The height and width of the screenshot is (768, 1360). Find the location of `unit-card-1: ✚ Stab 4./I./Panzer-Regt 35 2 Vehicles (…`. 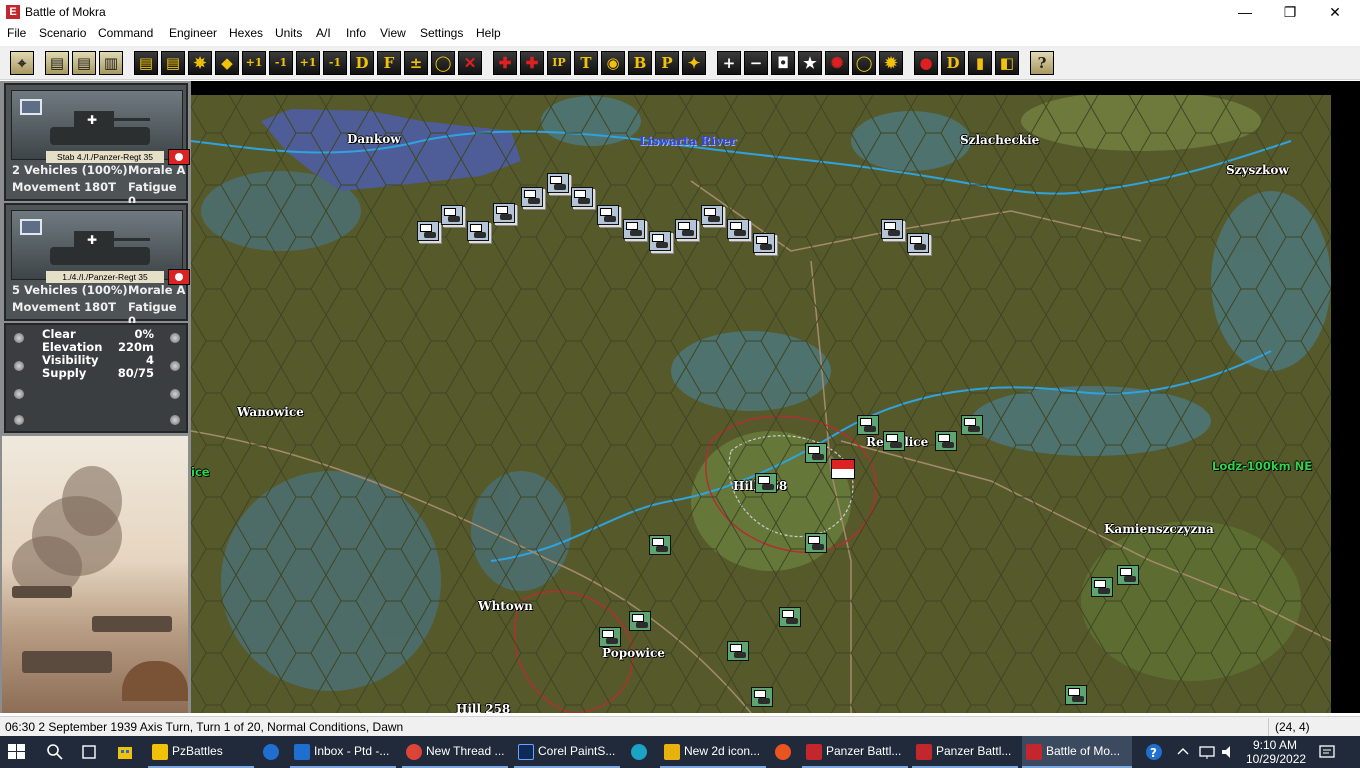

unit-card-1: ✚ Stab 4./I./Panzer-Regt 35 2 Vehicles (… is located at coordinates (97, 145).